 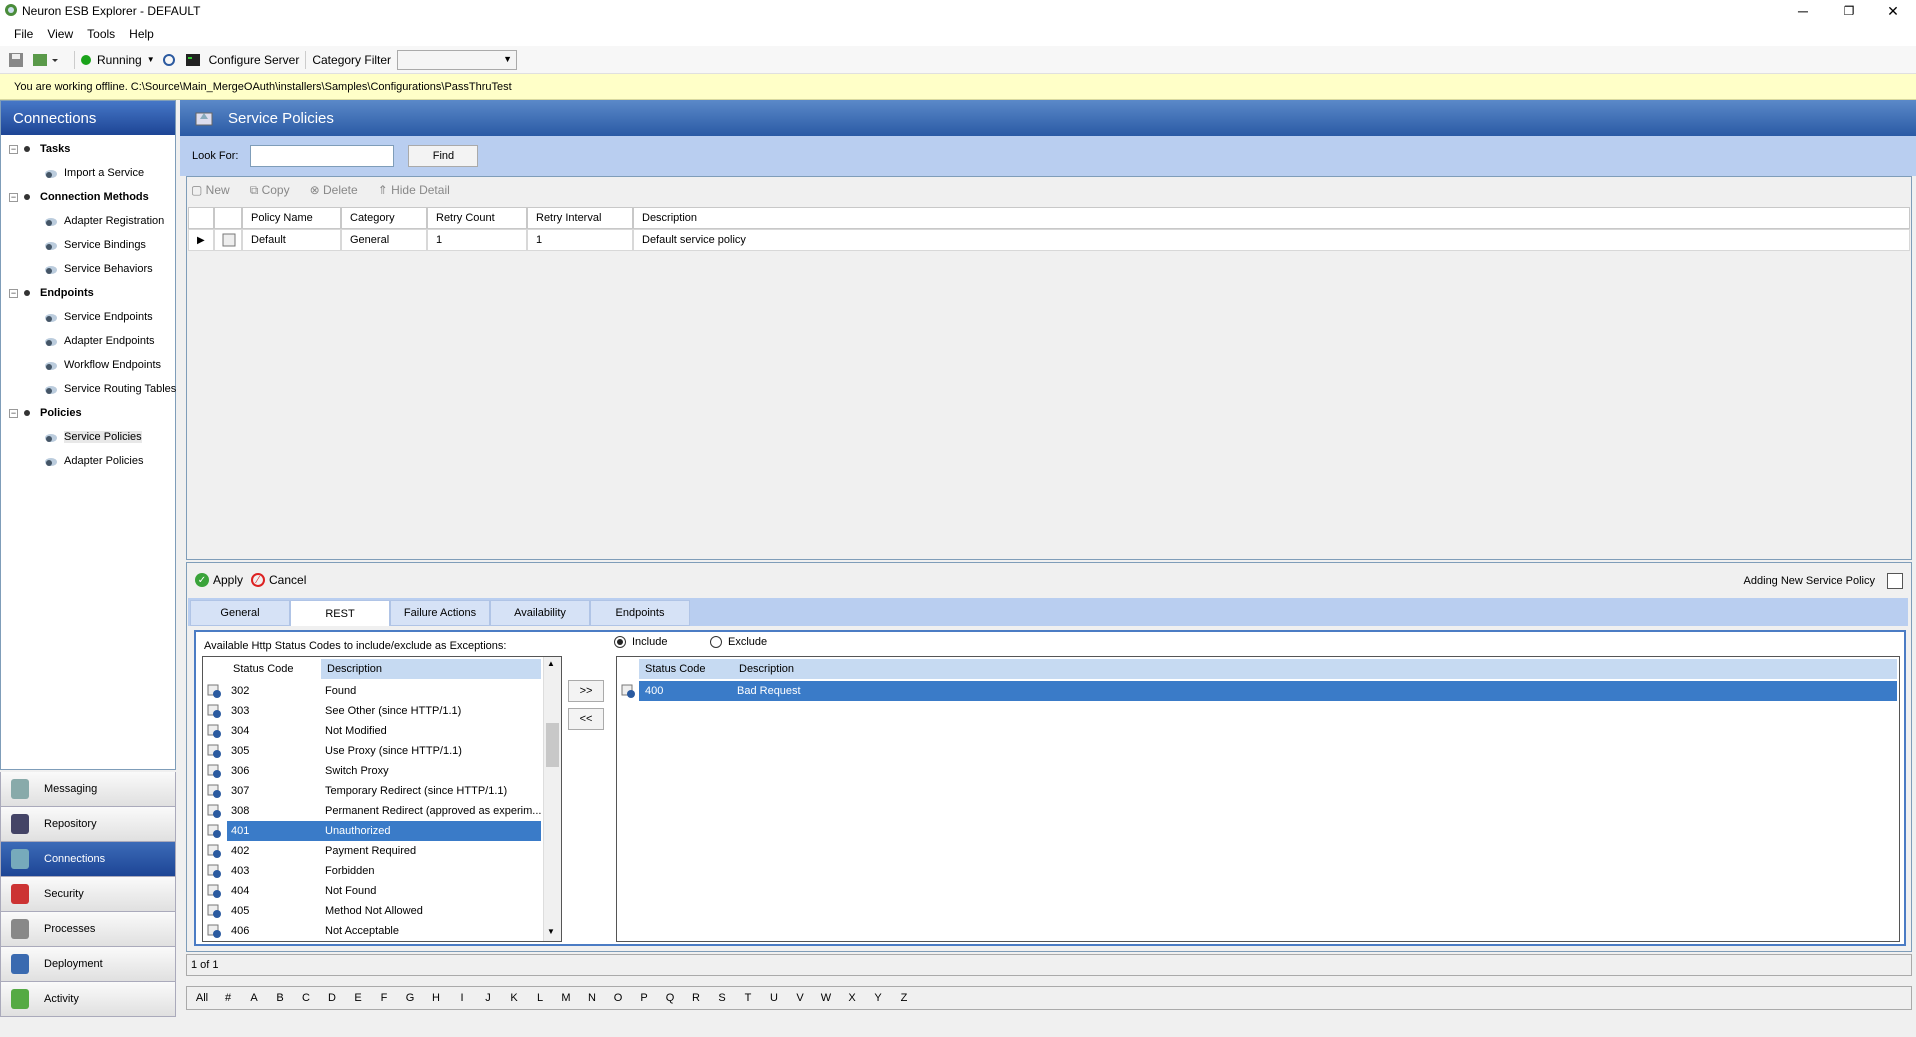 What do you see at coordinates (431, 731) in the screenshot?
I see `available-description: Not Modified` at bounding box center [431, 731].